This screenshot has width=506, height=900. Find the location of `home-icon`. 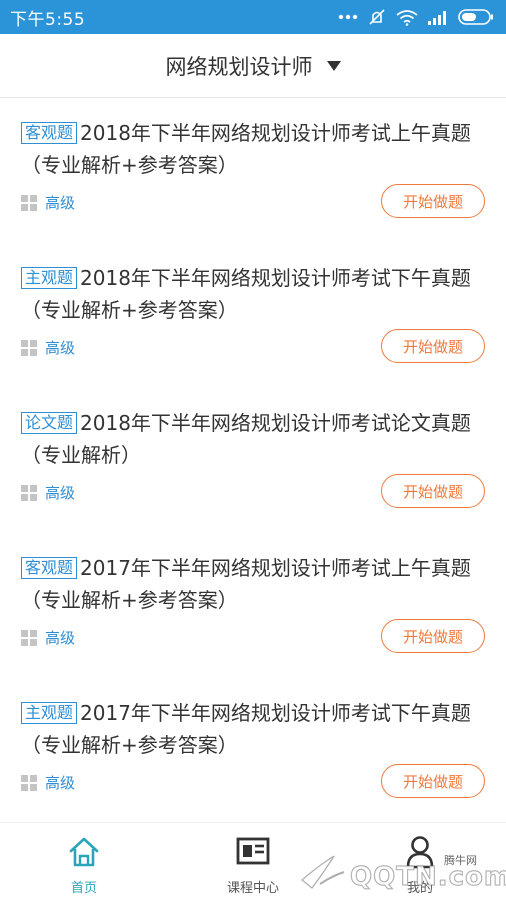

home-icon is located at coordinates (84, 852).